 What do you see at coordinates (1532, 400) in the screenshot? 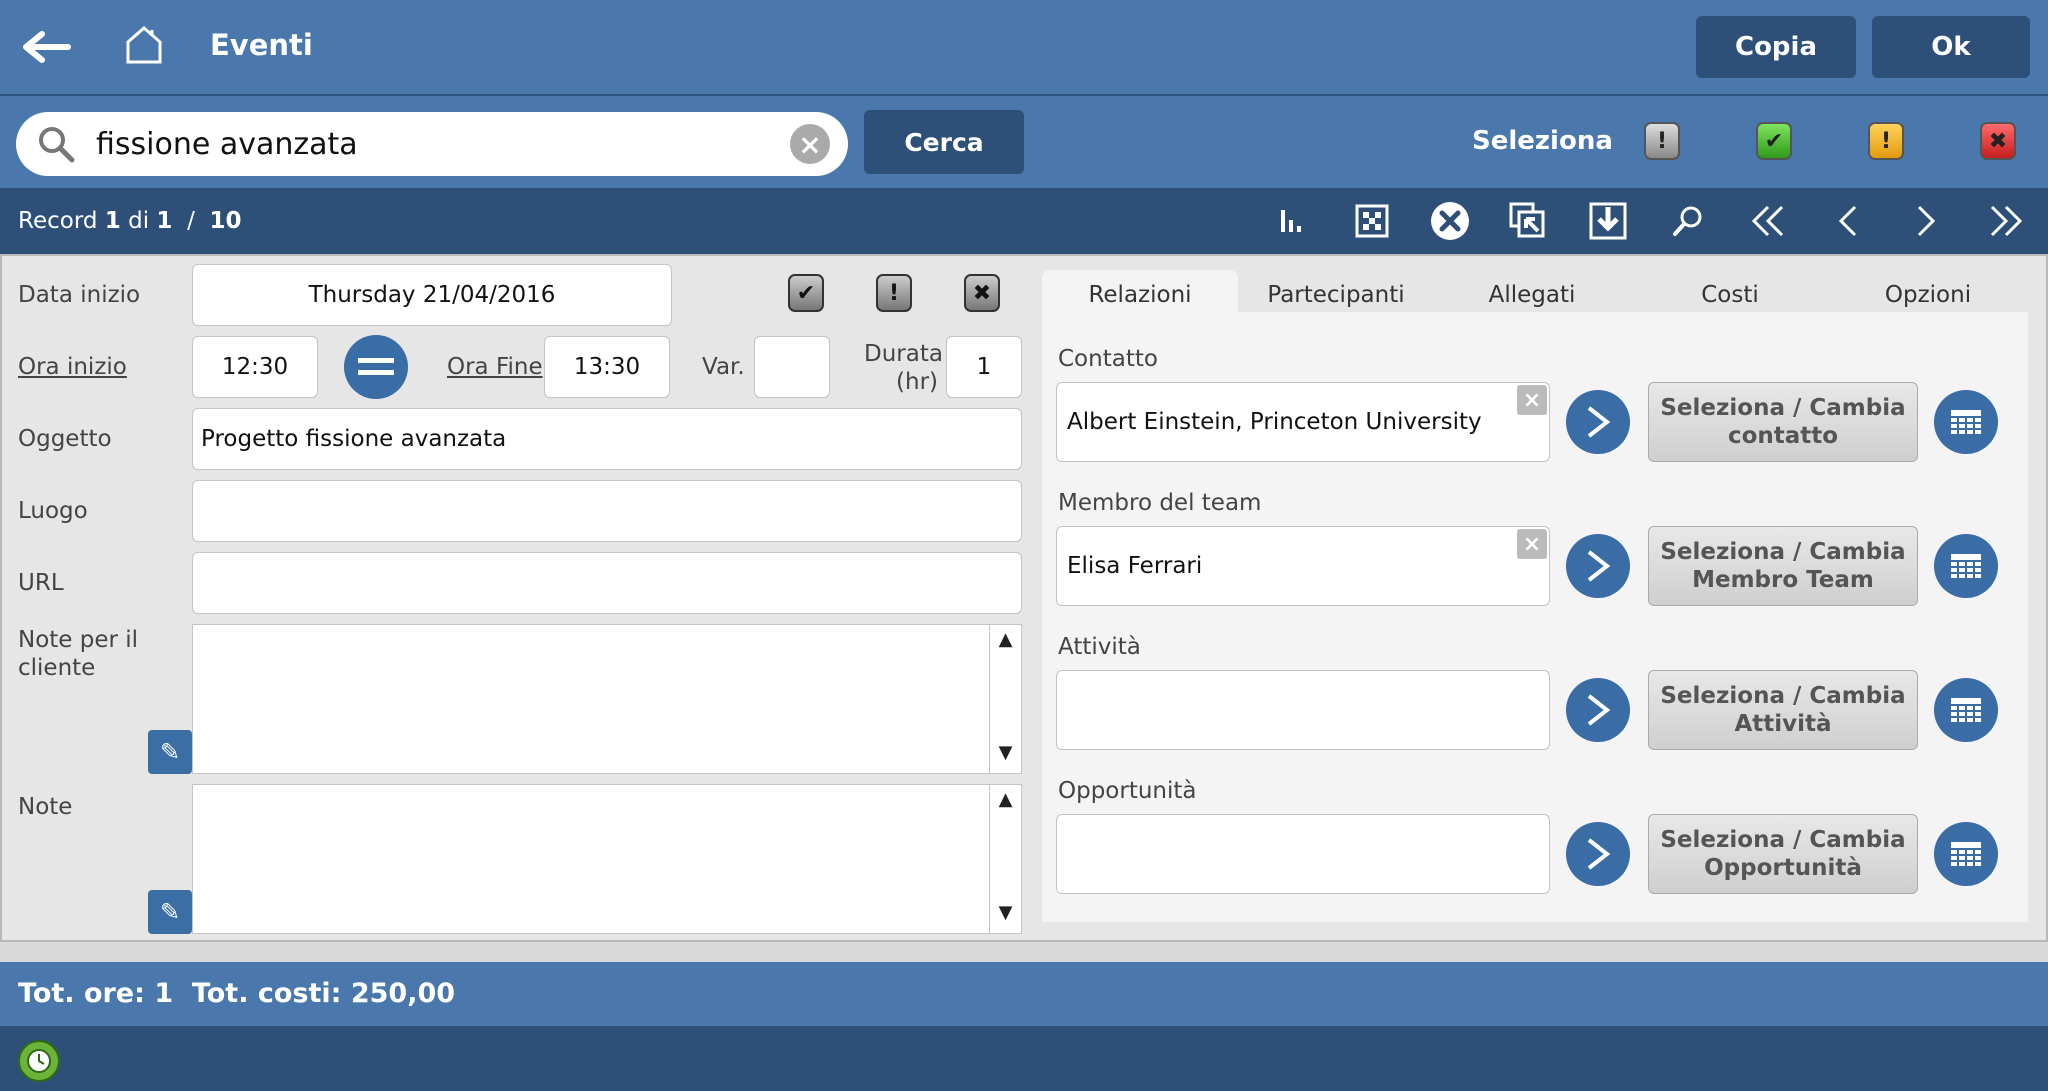
I see `clear-contact-icon: ×` at bounding box center [1532, 400].